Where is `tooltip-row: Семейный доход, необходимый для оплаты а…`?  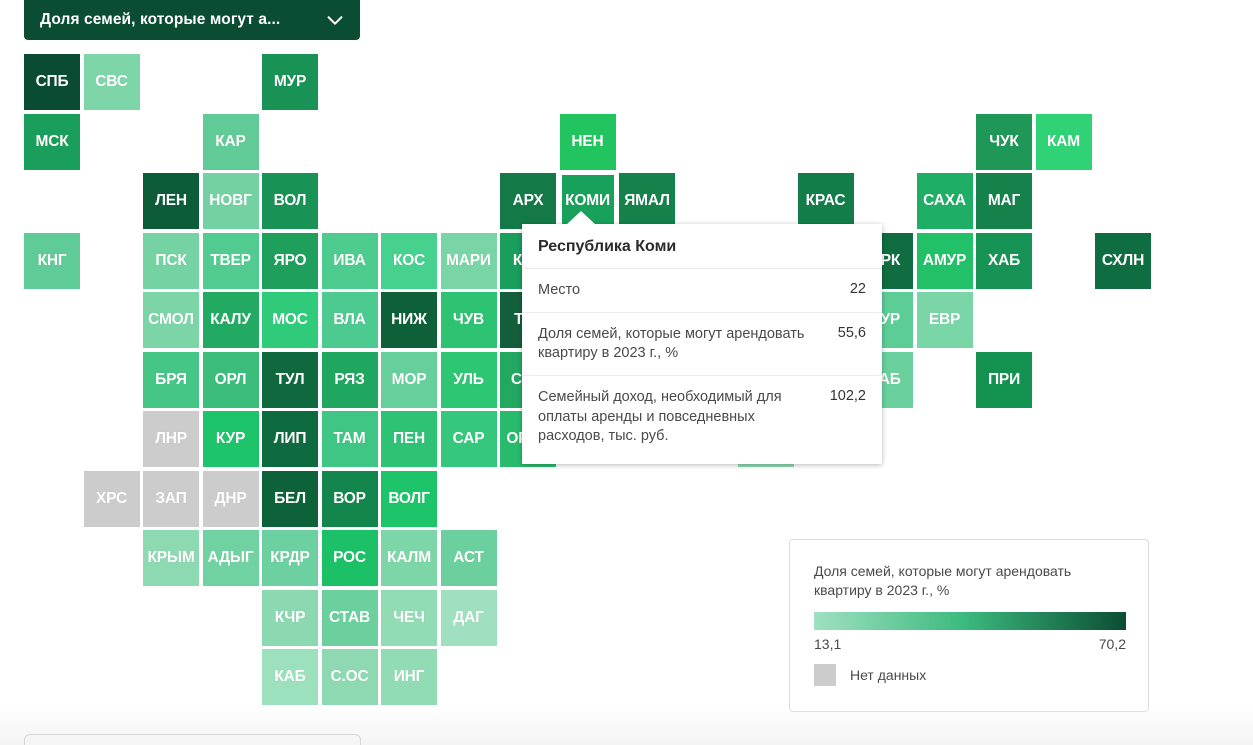
tooltip-row: Семейный доход, необходимый для оплаты а… is located at coordinates (702, 416).